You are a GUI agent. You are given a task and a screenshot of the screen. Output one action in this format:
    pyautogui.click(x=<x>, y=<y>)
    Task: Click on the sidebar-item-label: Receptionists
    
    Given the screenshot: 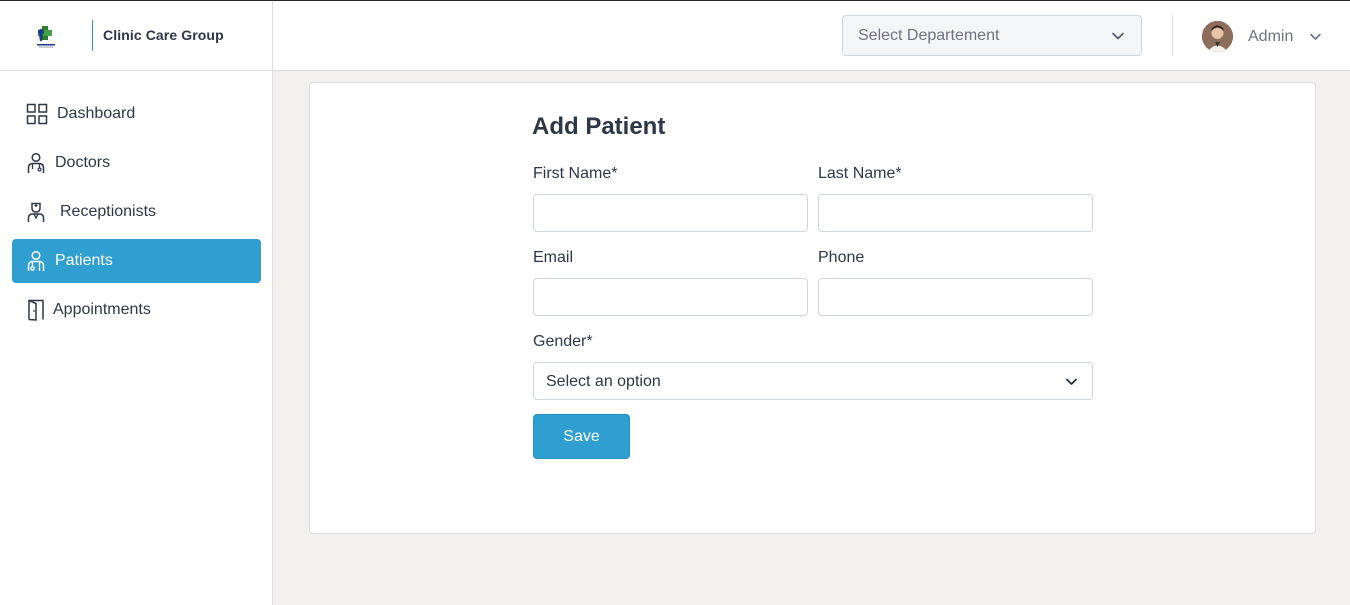 What is the action you would take?
    pyautogui.click(x=108, y=211)
    